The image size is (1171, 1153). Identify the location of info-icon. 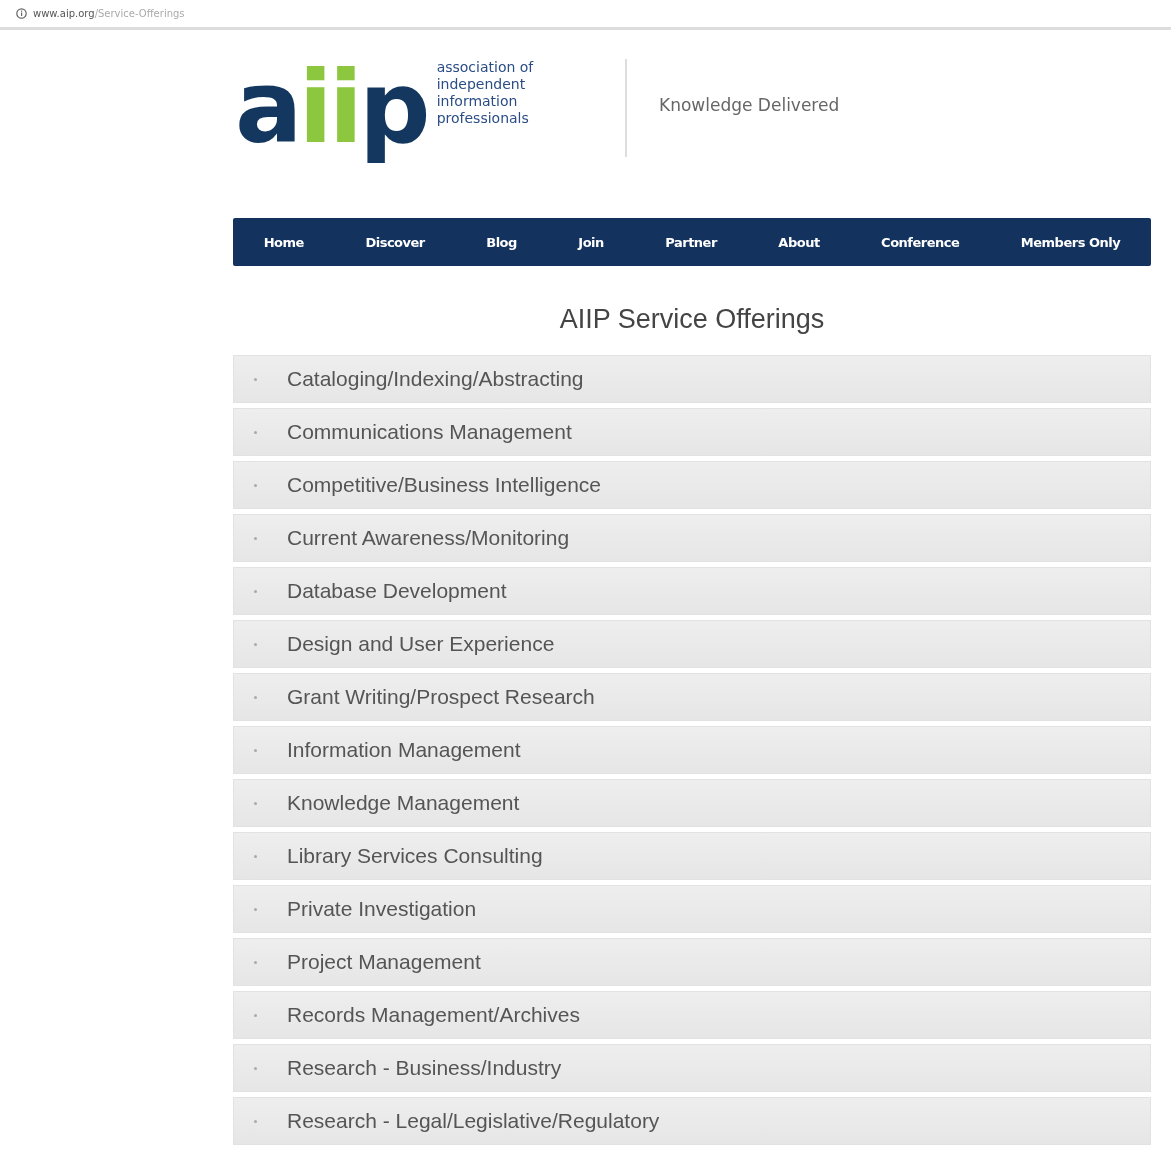
(21, 13).